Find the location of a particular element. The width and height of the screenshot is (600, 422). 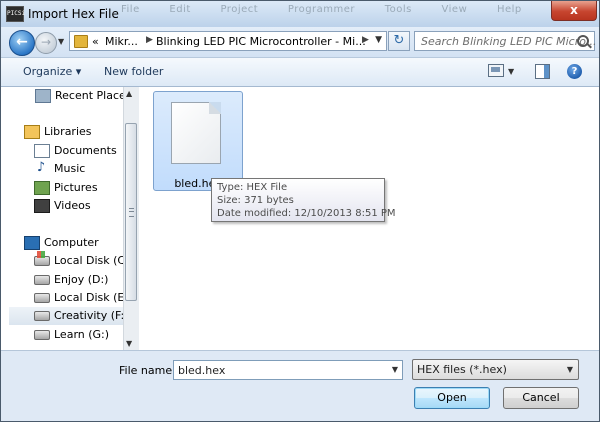

nav-item-label: Local Disk (C:) is located at coordinates (94, 260).